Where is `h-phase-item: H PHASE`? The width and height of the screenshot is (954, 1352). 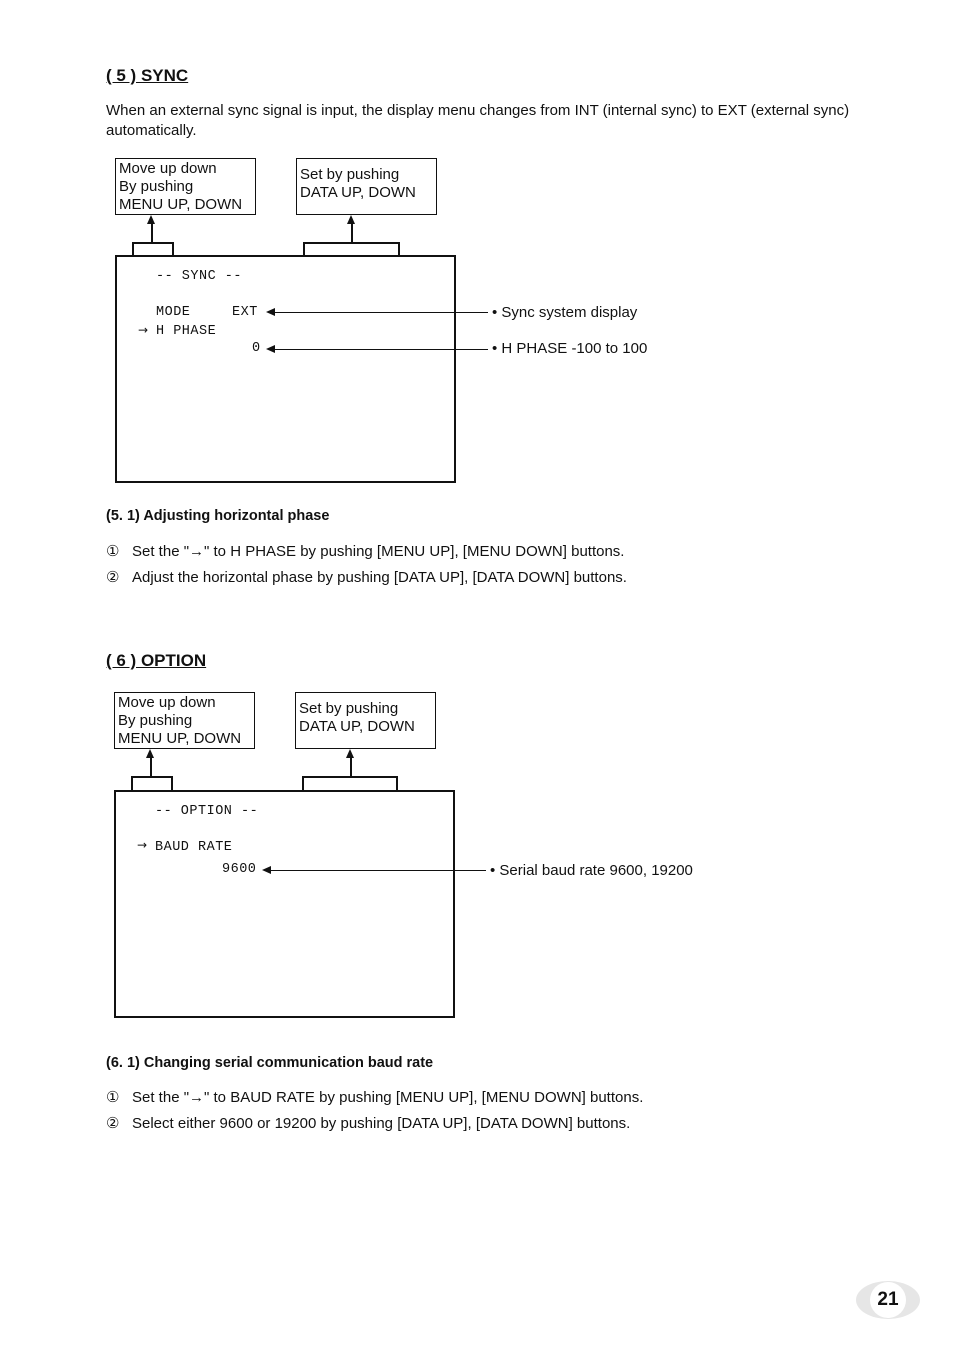 h-phase-item: H PHASE is located at coordinates (186, 331).